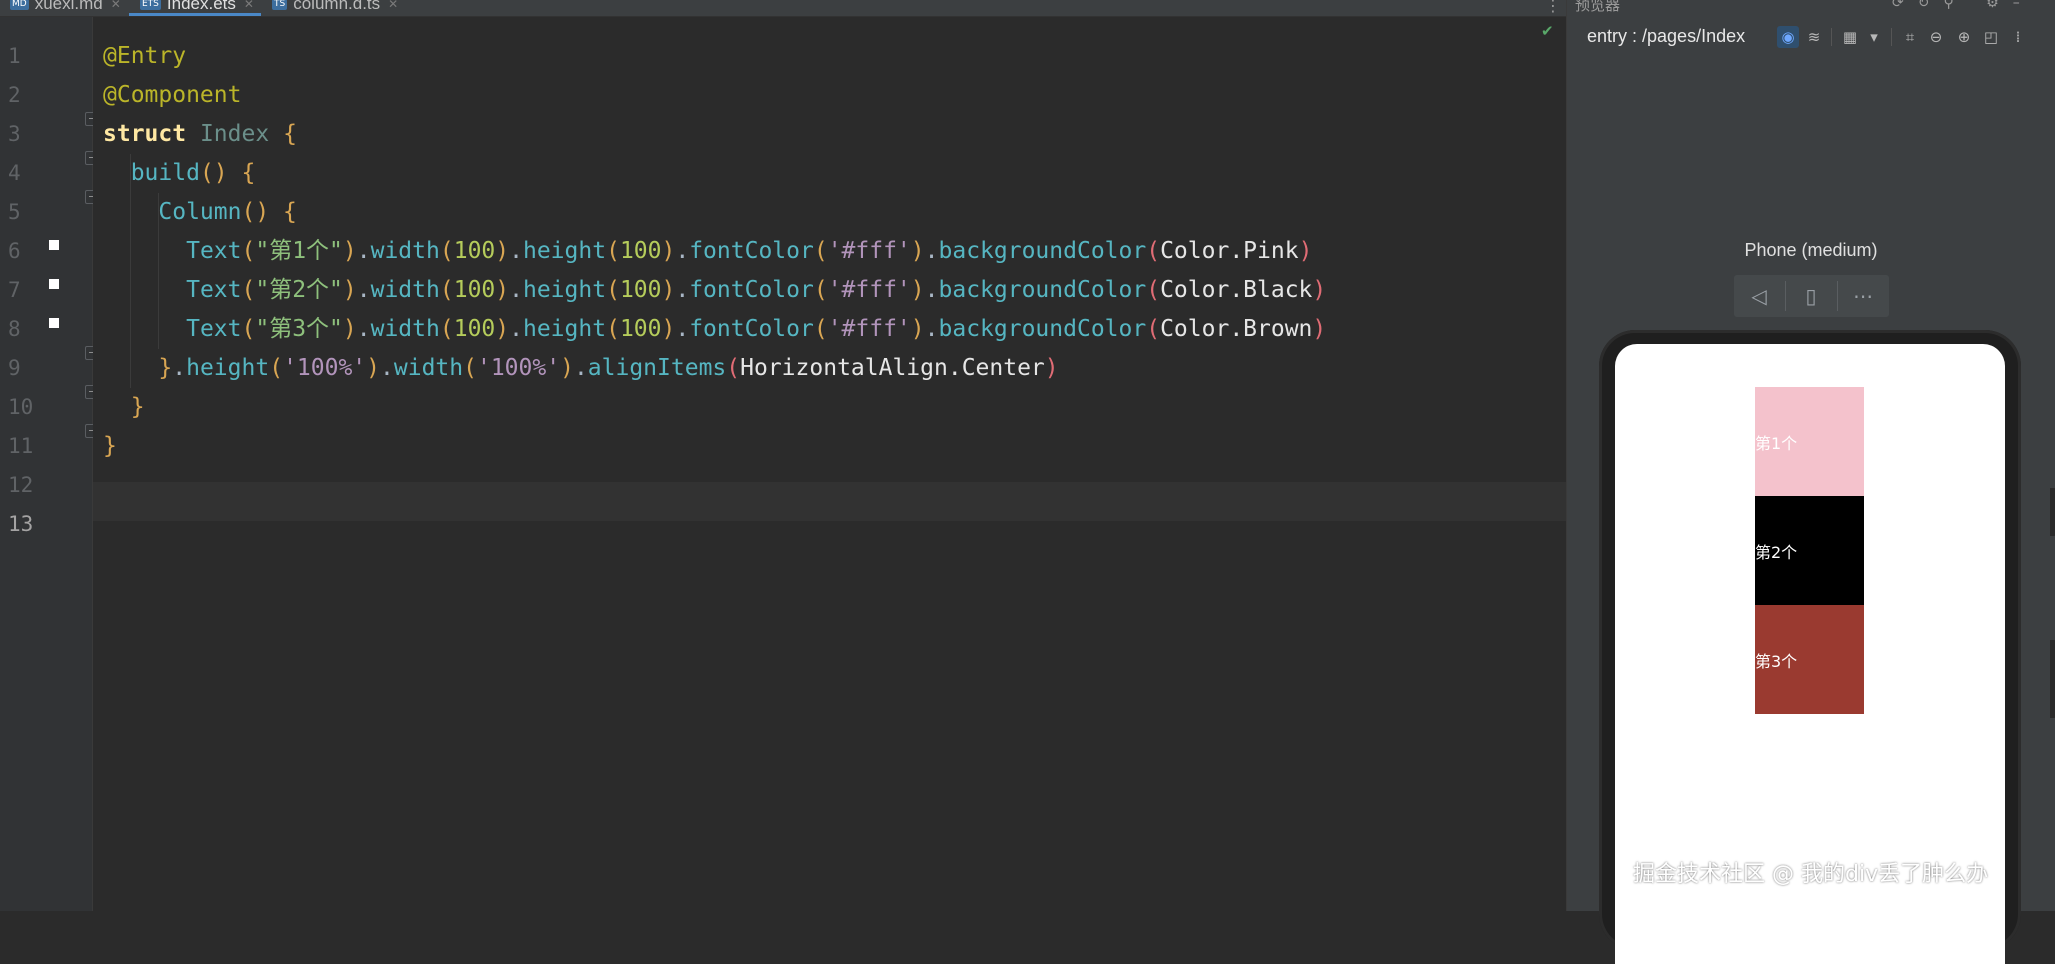  Describe the element at coordinates (21, 524) in the screenshot. I see `line-number-current: 13` at that location.